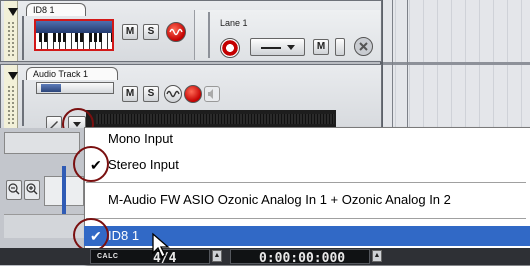  What do you see at coordinates (340, 47) in the screenshot?
I see `lane-fader` at bounding box center [340, 47].